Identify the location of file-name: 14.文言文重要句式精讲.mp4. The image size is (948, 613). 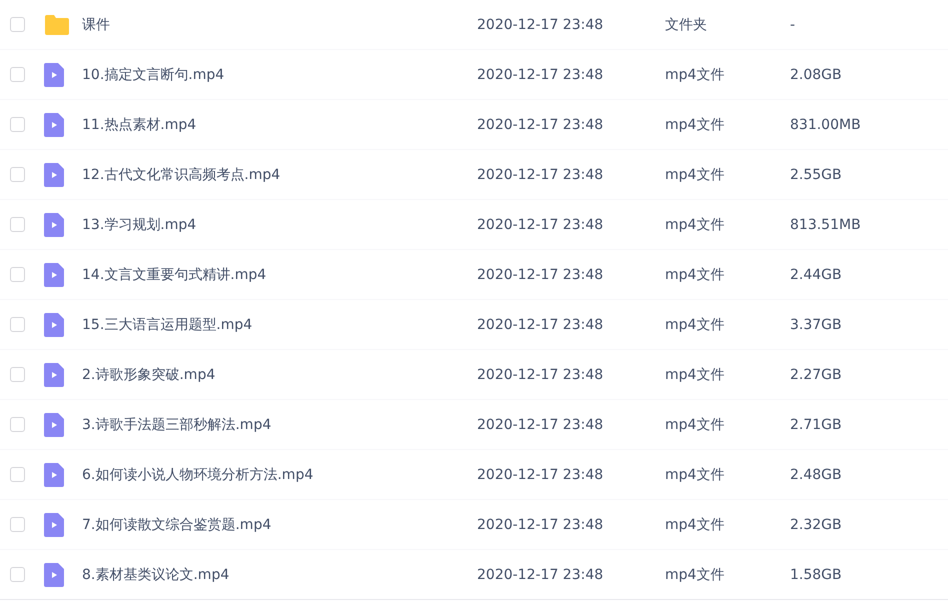
(279, 275).